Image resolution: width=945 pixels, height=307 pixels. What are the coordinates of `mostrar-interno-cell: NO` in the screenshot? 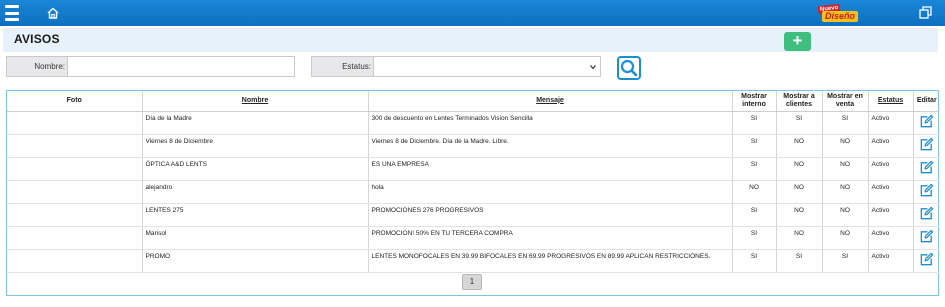 It's located at (754, 192).